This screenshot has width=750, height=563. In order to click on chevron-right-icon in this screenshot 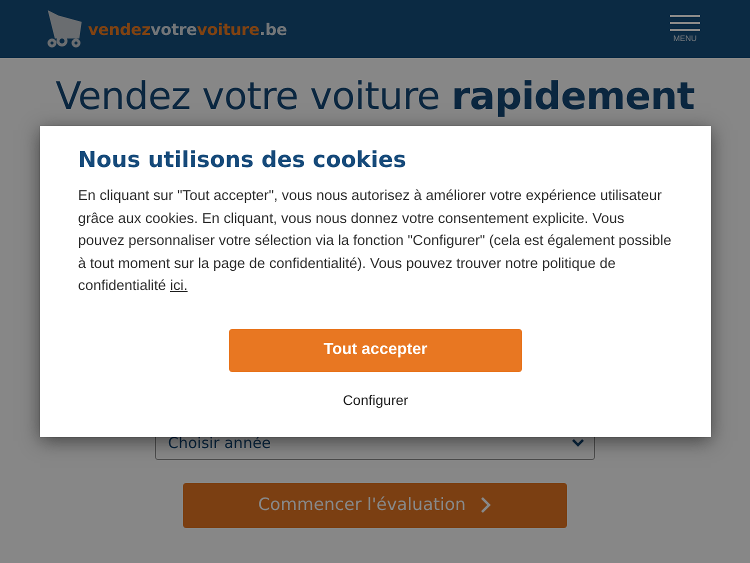, I will do `click(486, 505)`.